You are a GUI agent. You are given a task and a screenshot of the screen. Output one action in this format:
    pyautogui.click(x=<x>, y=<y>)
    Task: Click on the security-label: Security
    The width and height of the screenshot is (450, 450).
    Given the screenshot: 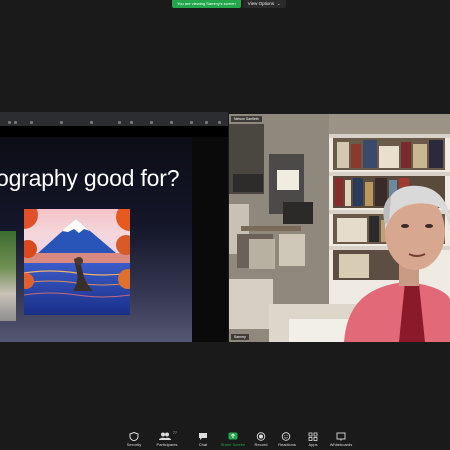 What is the action you would take?
    pyautogui.click(x=134, y=444)
    